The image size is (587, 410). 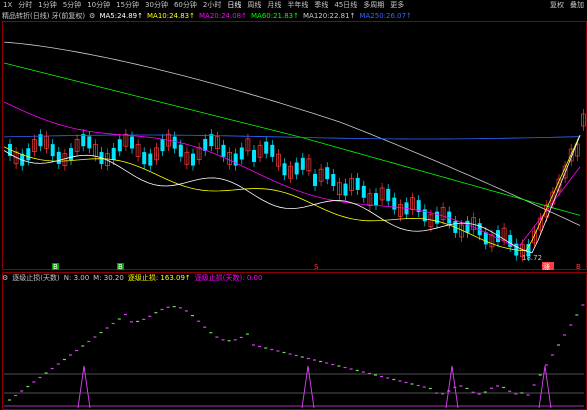 I want to click on indicator-title: 逐级止损(天数), so click(x=36, y=278).